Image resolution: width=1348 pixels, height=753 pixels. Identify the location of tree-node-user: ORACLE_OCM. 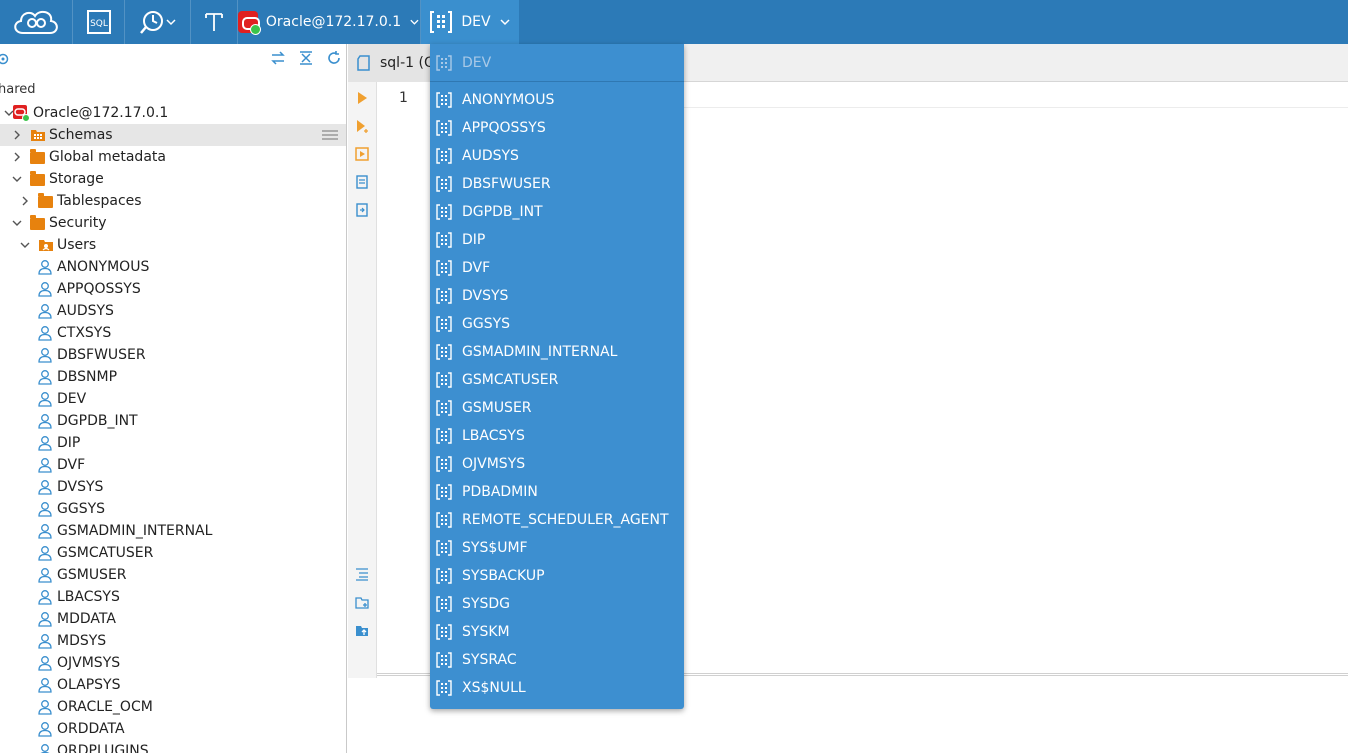
(173, 707).